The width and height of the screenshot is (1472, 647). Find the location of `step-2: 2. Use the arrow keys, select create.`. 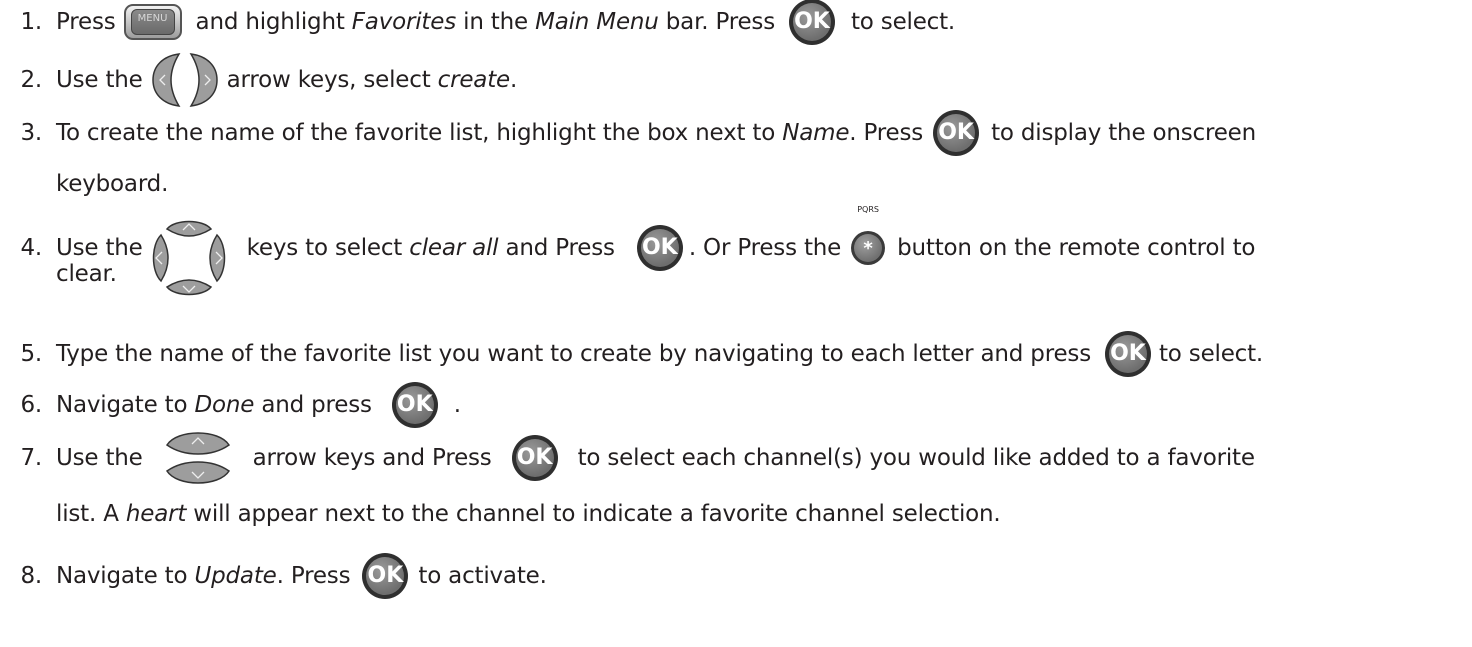

step-2: 2. Use the arrow keys, select create. is located at coordinates (258, 80).